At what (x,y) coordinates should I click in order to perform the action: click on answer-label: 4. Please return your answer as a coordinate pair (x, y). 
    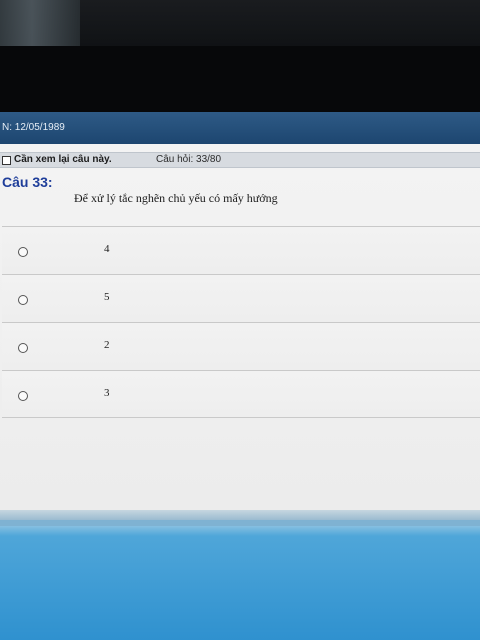
    Looking at the image, I should click on (107, 249).